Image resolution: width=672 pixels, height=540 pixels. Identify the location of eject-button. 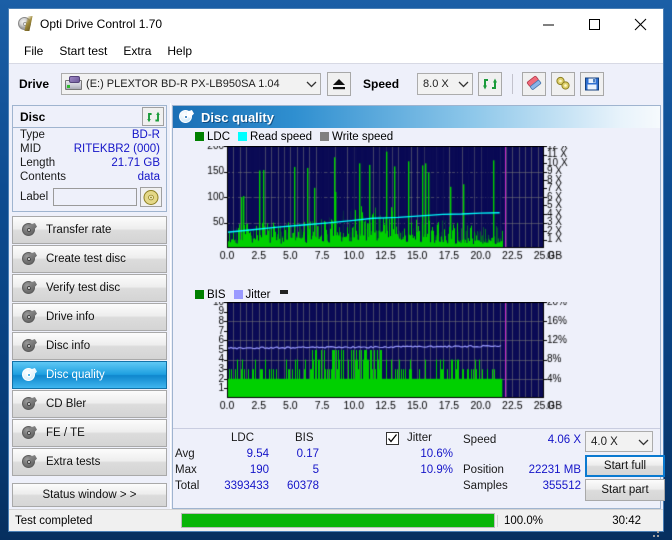
(339, 83).